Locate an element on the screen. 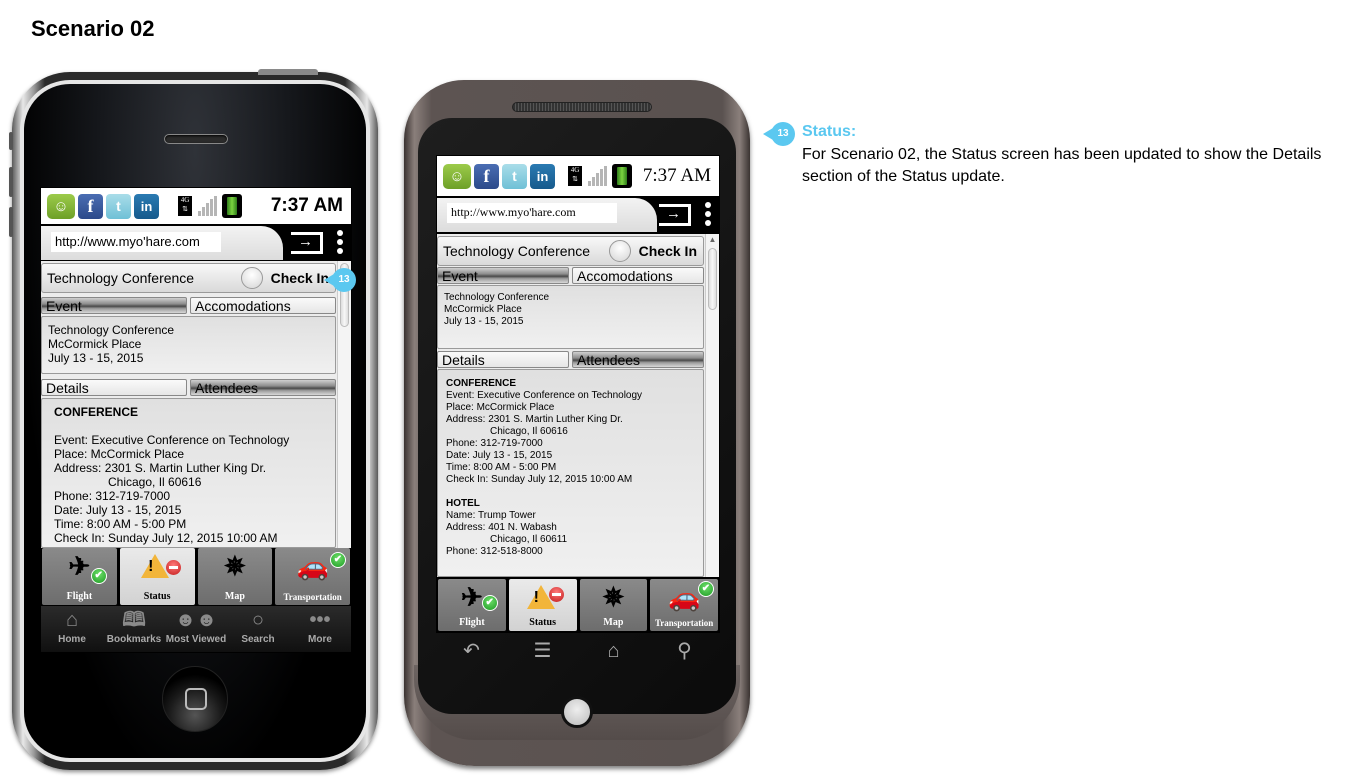 The image size is (1362, 780). menu-icon: ☰ is located at coordinates (542, 651).